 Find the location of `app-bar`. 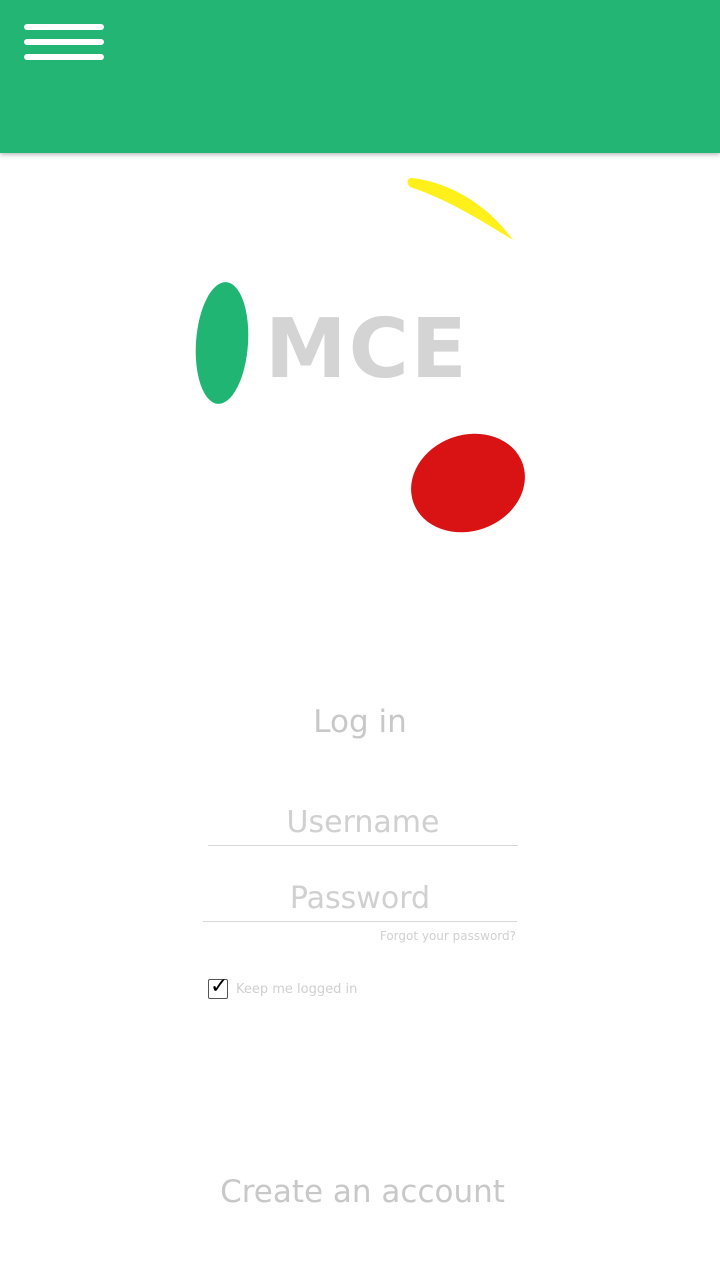

app-bar is located at coordinates (360, 76).